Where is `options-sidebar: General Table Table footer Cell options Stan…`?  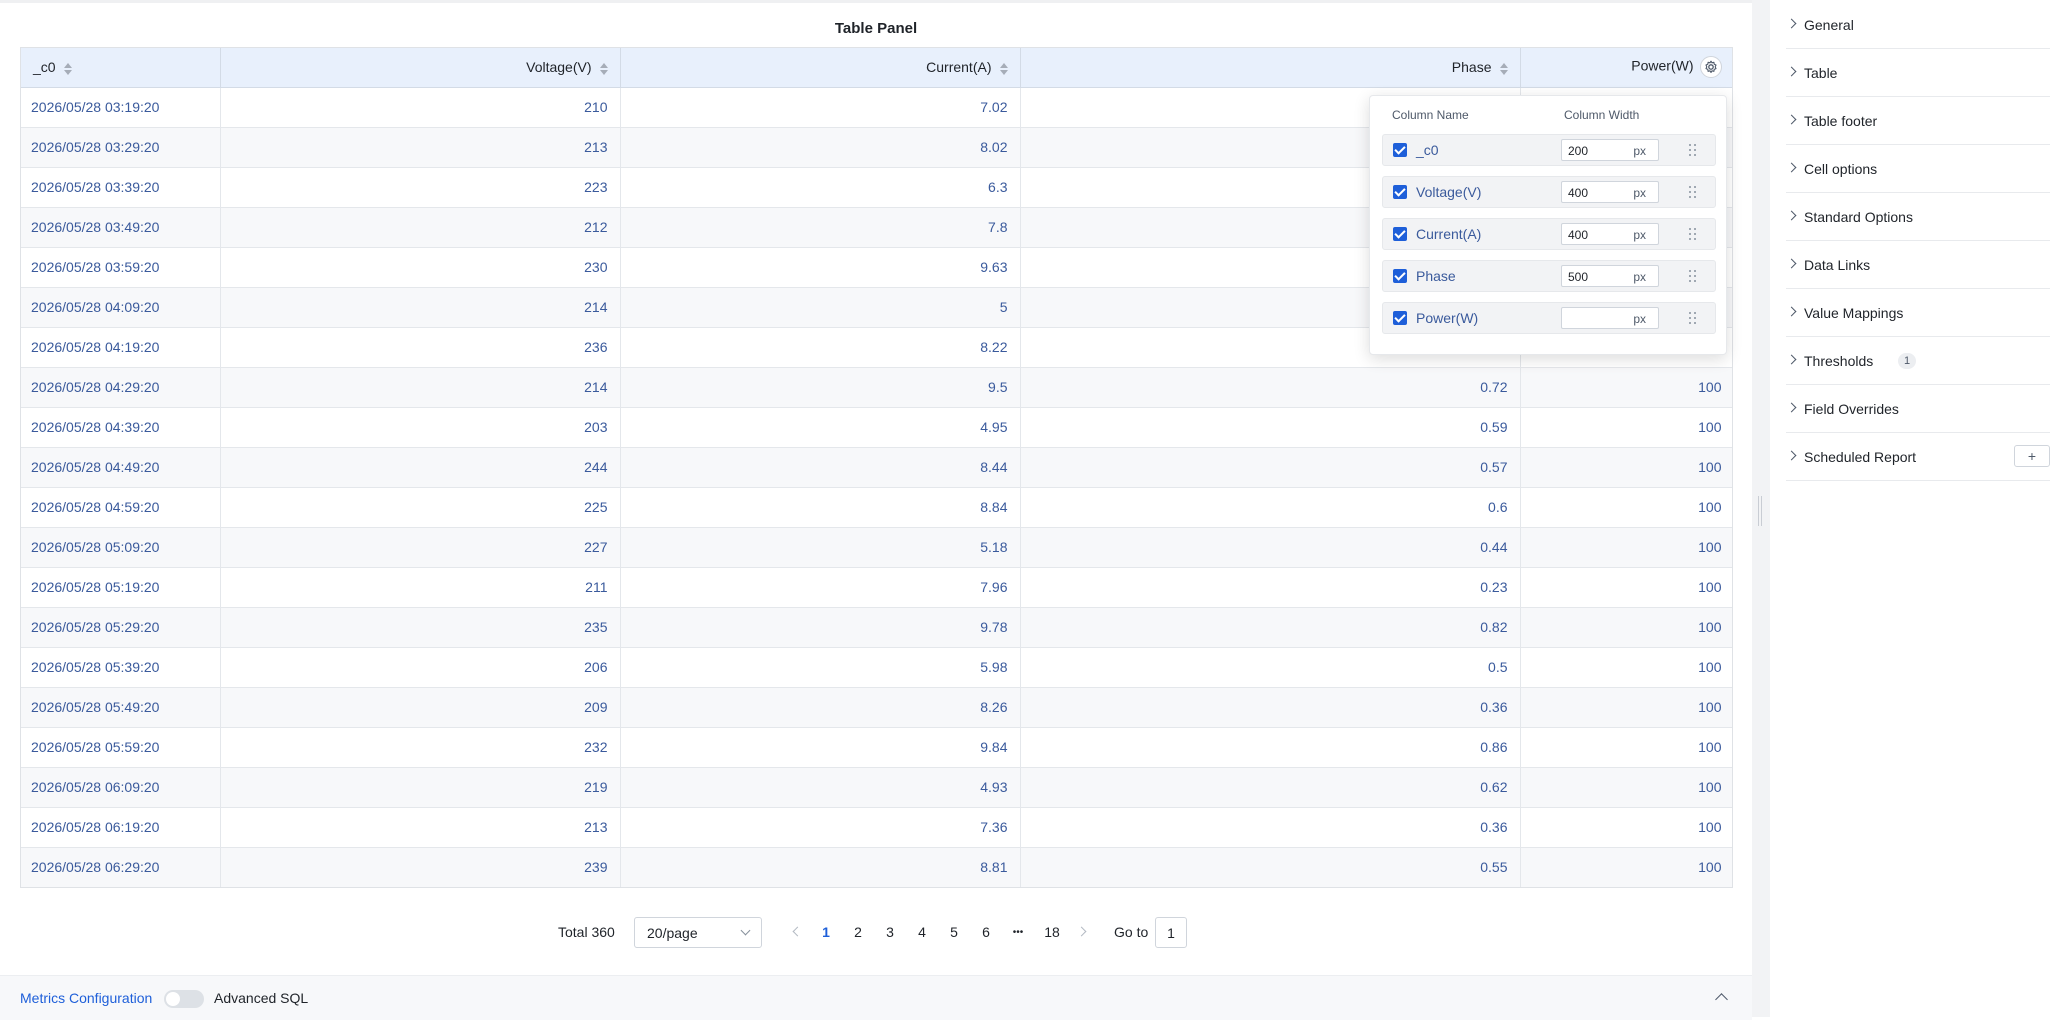
options-sidebar: General Table Table footer Cell options Stan… is located at coordinates (1919, 508).